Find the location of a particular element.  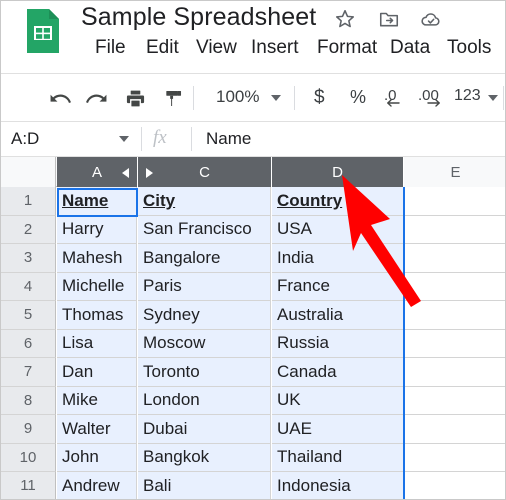

move-to-folder-icon is located at coordinates (389, 19).